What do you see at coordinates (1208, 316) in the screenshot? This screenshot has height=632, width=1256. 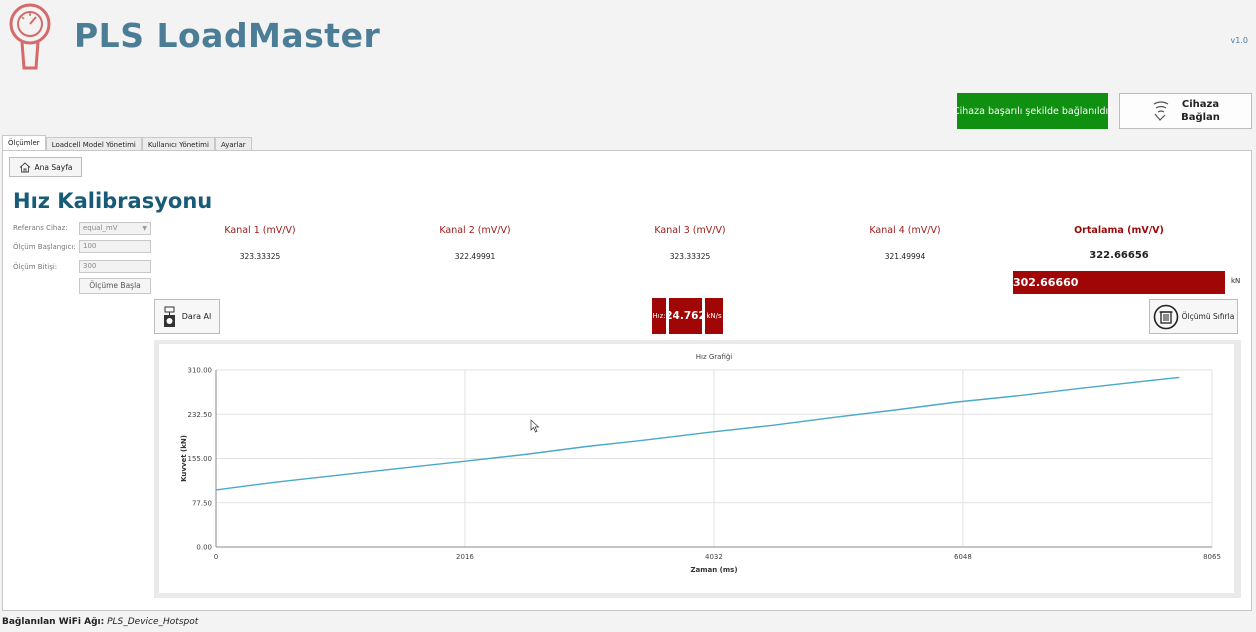 I see `reset-button-label: Ölçümü Sıfırla` at bounding box center [1208, 316].